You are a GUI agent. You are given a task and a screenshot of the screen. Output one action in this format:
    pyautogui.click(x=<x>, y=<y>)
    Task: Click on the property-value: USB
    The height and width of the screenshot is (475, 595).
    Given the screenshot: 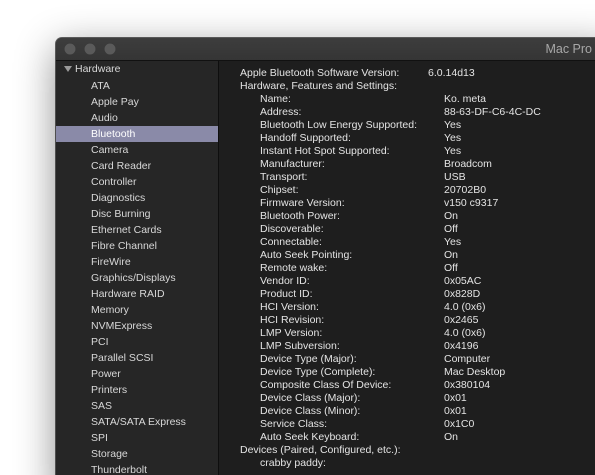 What is the action you would take?
    pyautogui.click(x=455, y=177)
    